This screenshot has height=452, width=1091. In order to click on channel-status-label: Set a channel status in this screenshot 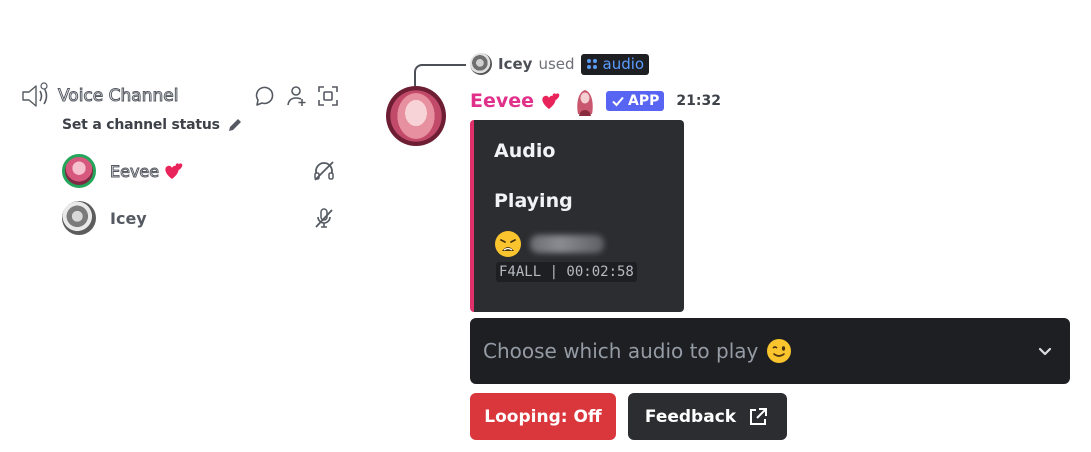, I will do `click(141, 125)`.